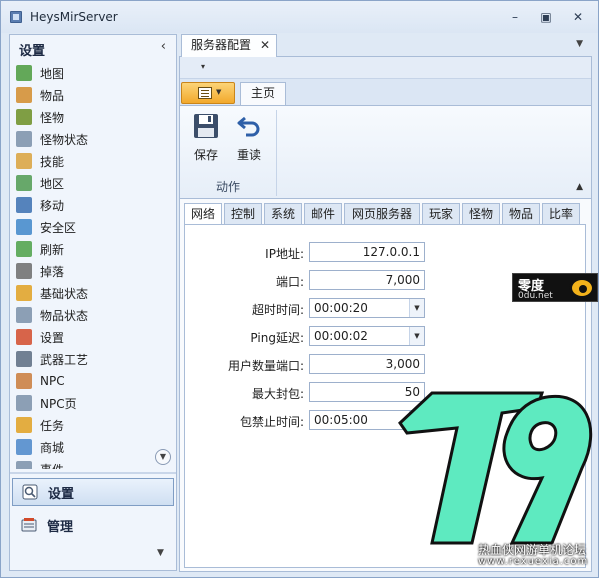  Describe the element at coordinates (367, 364) in the screenshot. I see `number-field: 3,000` at that location.